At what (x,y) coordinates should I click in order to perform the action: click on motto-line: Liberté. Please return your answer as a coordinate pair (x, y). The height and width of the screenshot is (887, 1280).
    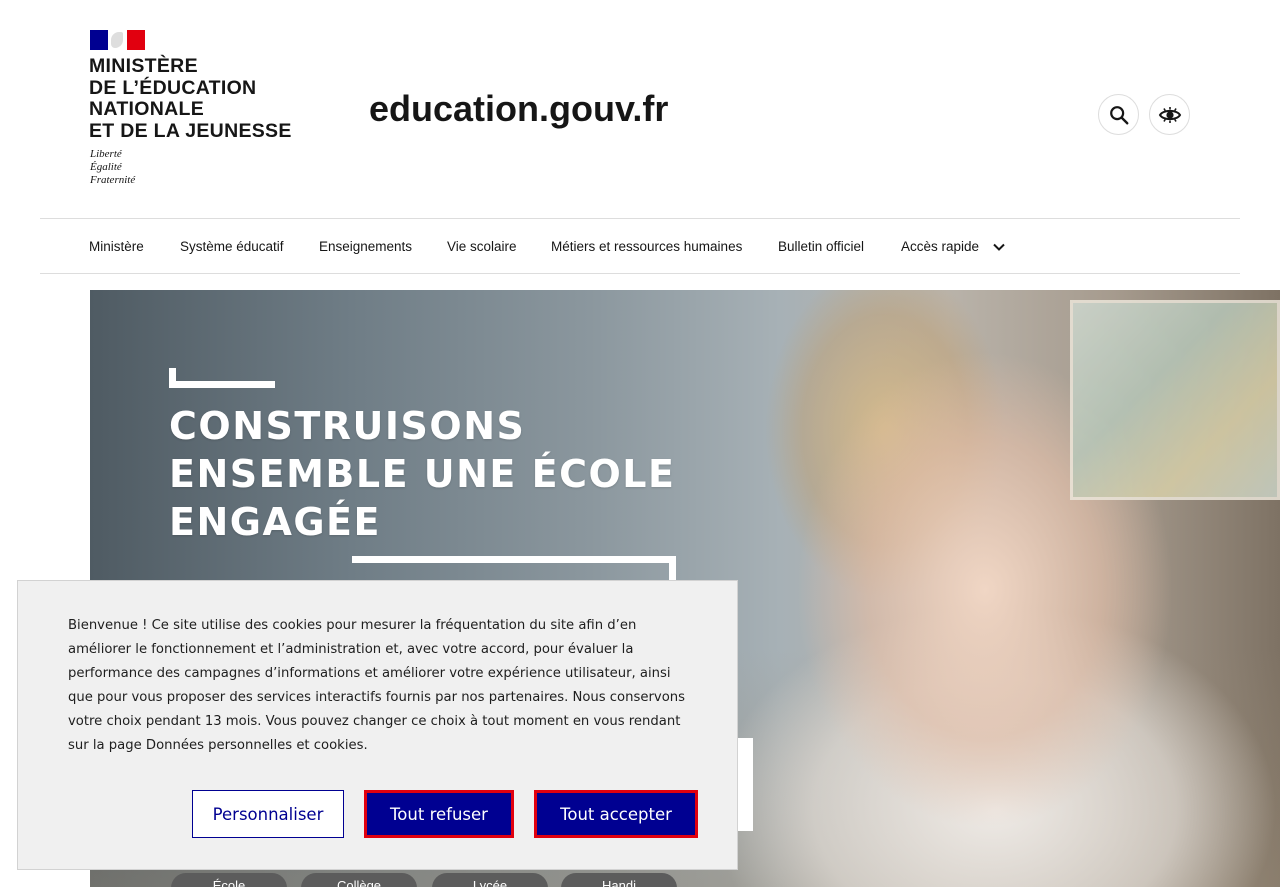
    Looking at the image, I should click on (106, 154).